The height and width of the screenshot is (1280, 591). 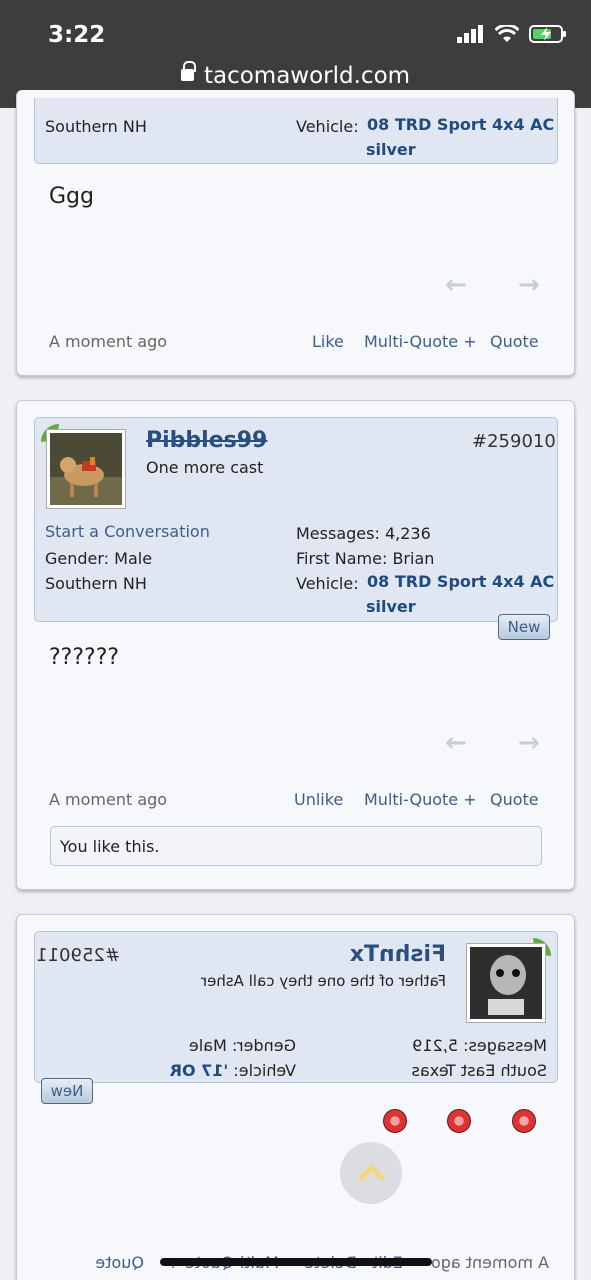 I want to click on first-name-value: Brian, so click(x=413, y=558).